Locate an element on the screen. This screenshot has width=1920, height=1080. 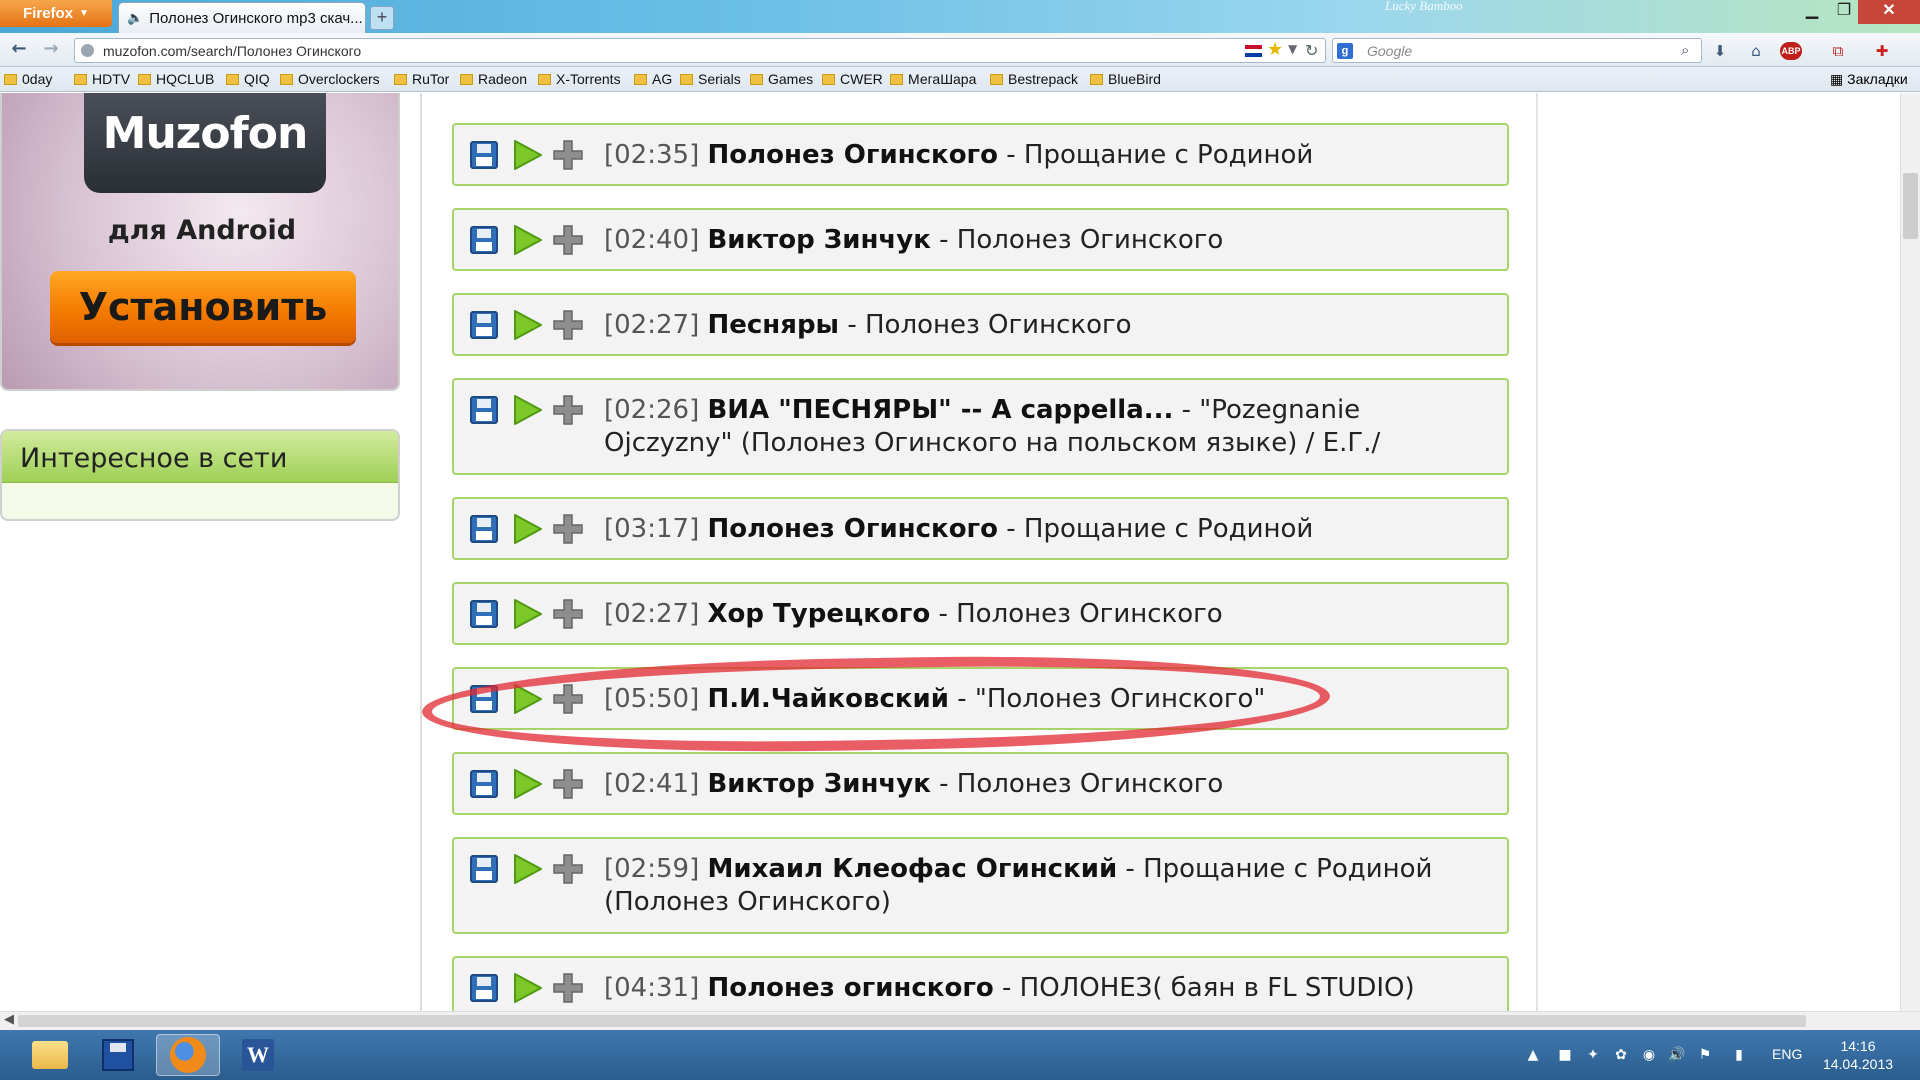
bookmark-star-icon: ★ is located at coordinates (1275, 49).